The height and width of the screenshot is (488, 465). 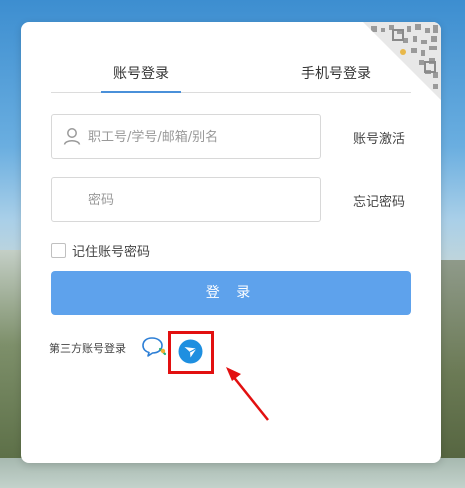 I want to click on background-trees-right, so click(x=452, y=374).